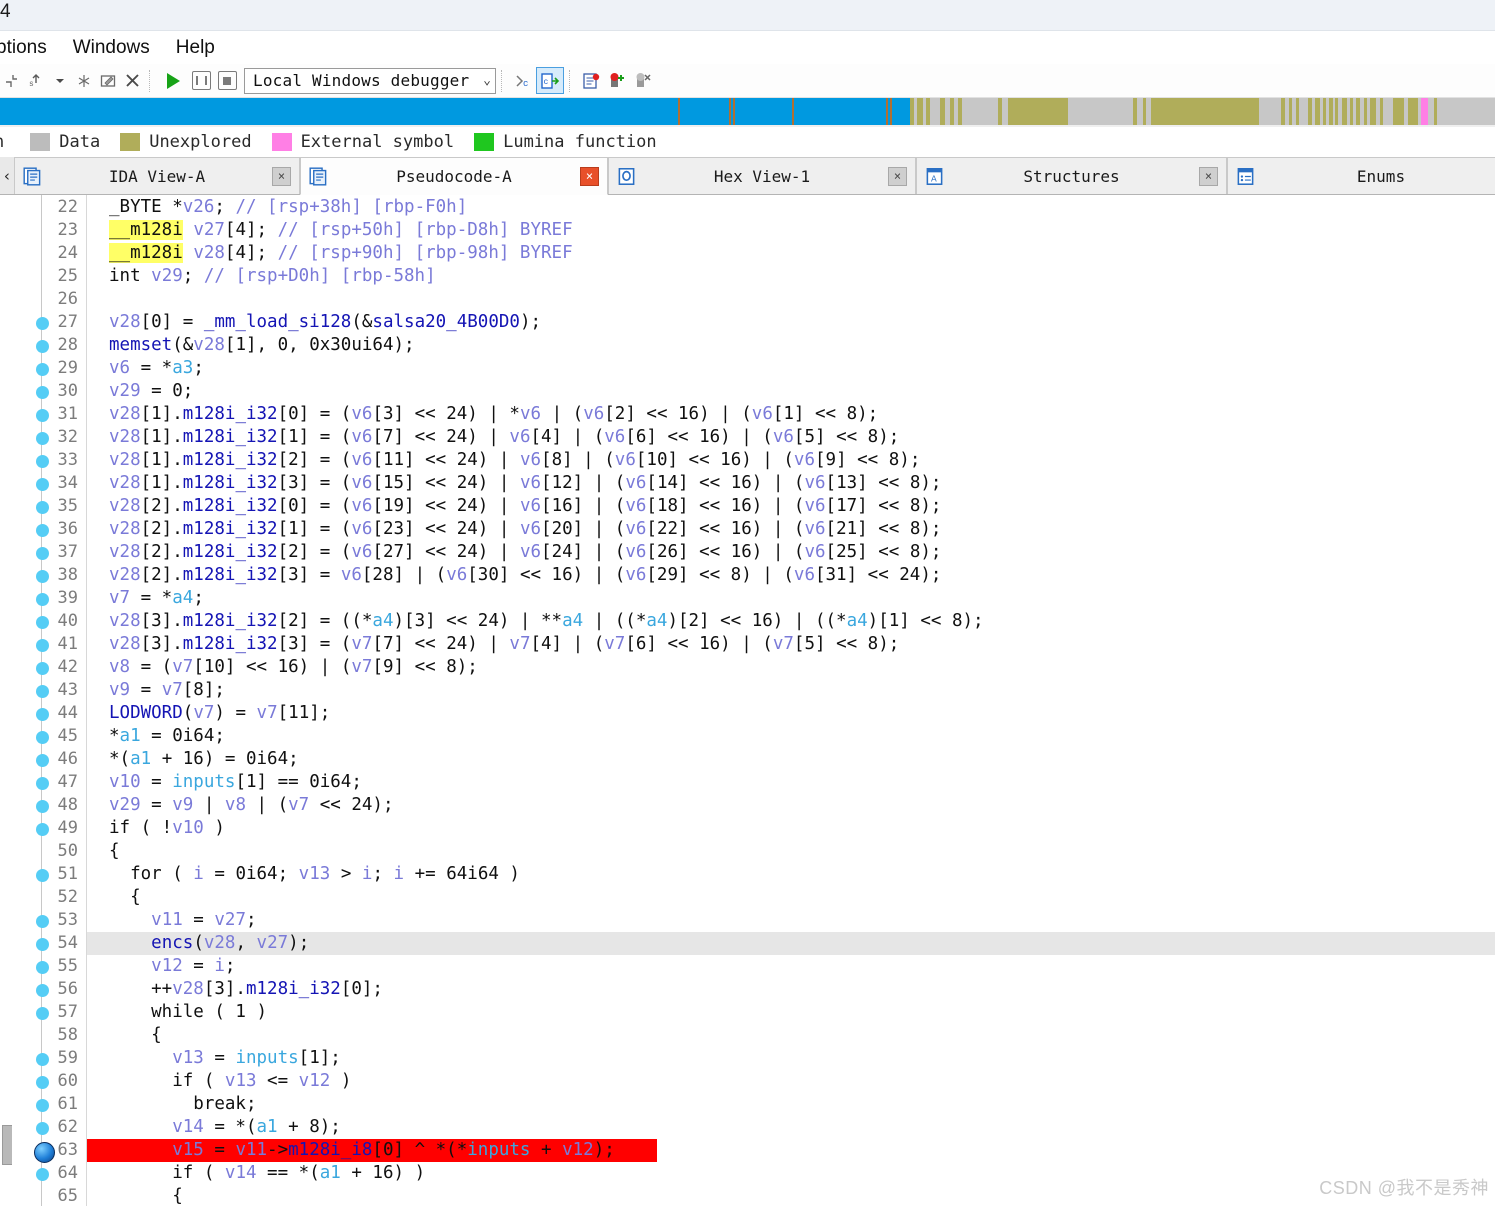 This screenshot has width=1495, height=1206. What do you see at coordinates (791, 667) in the screenshot?
I see `code-line: v8 = (v7[10] << 16) | (v7[9] << 8);` at bounding box center [791, 667].